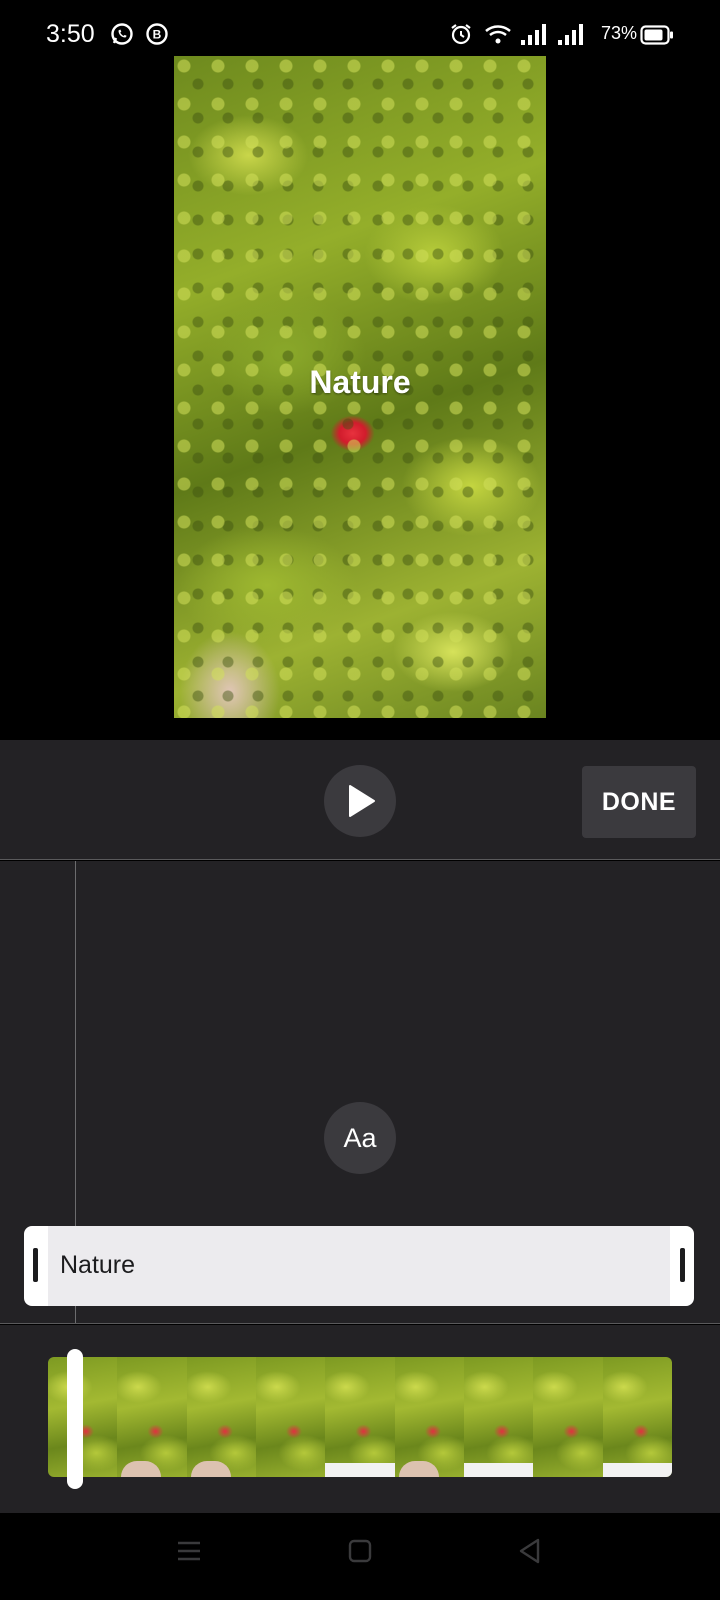  What do you see at coordinates (35, 1265) in the screenshot?
I see `clip-trim-handle-left` at bounding box center [35, 1265].